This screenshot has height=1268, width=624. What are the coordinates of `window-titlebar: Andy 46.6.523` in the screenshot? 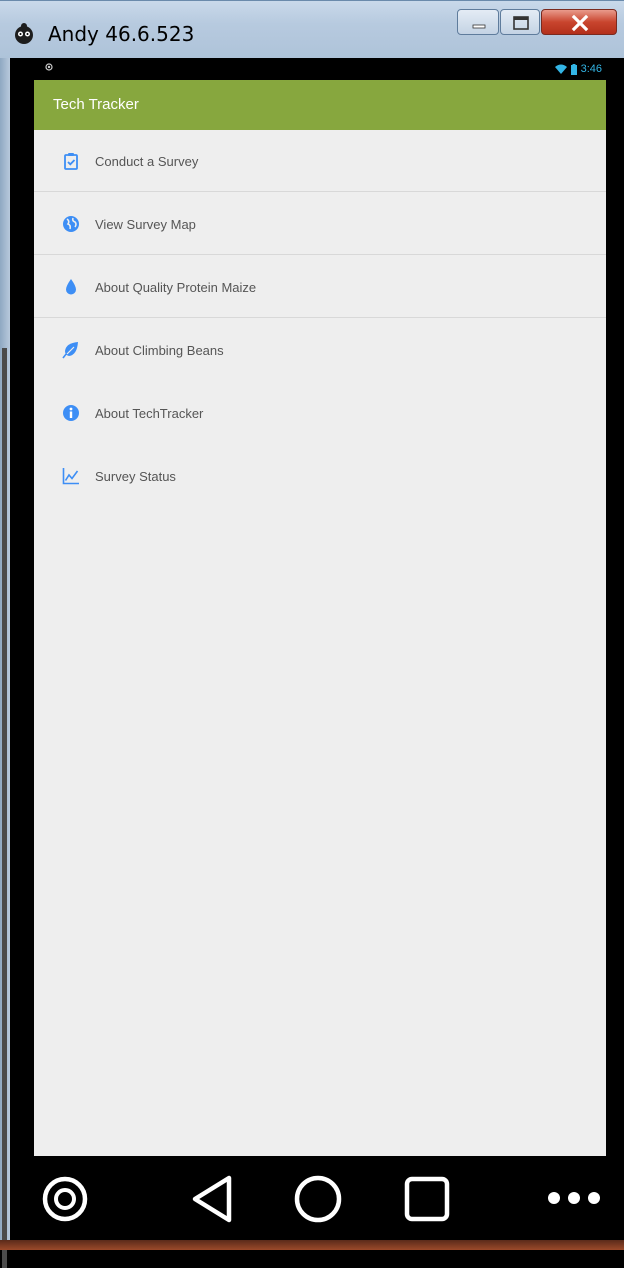 It's located at (312, 29).